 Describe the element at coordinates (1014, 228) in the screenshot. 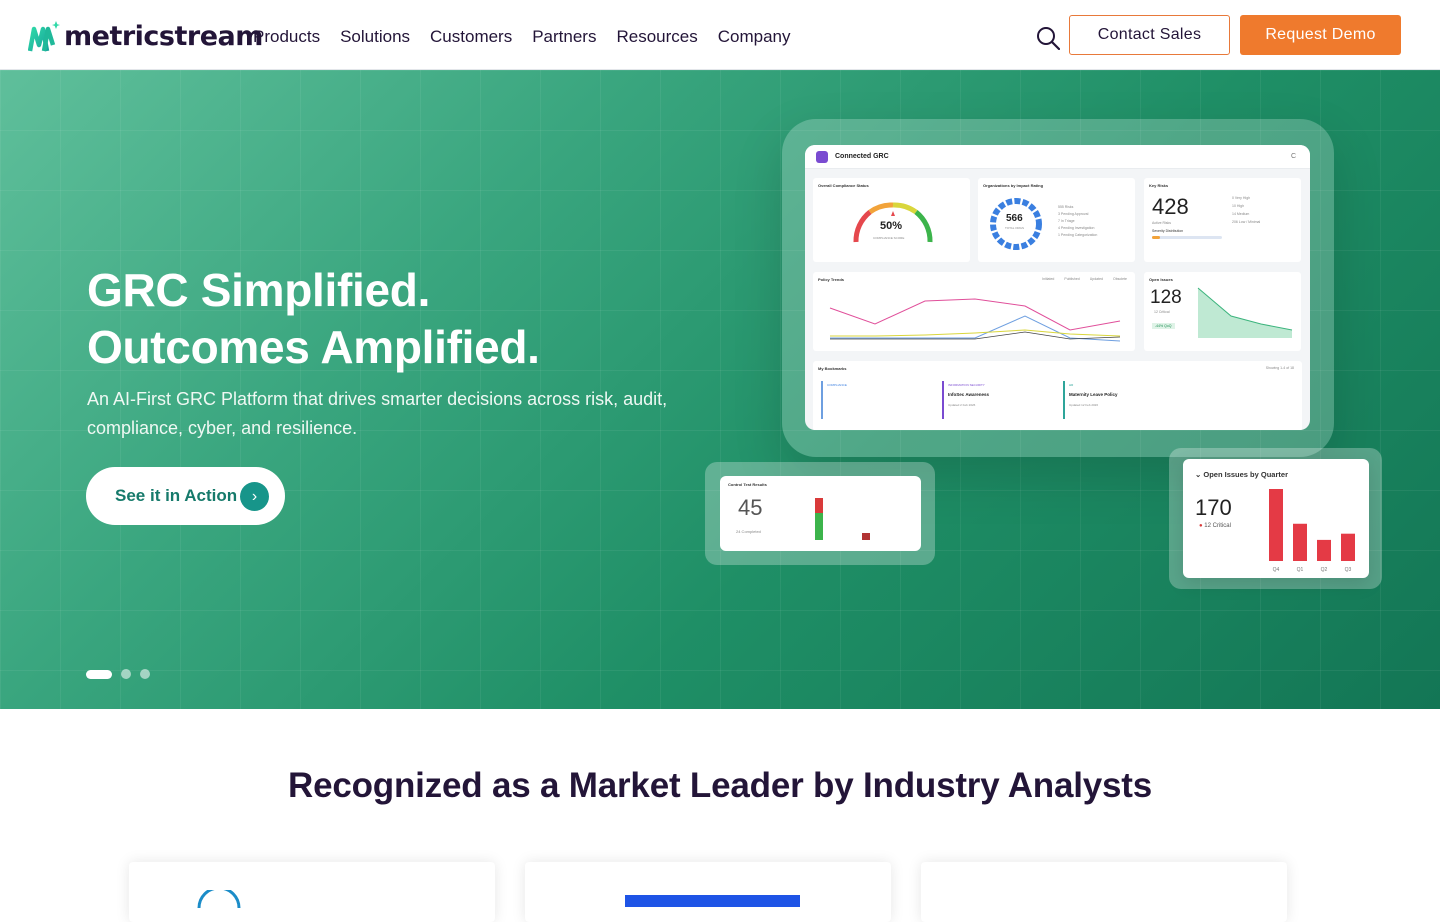

I see `orgs-sub: TOTAL ORGS` at that location.